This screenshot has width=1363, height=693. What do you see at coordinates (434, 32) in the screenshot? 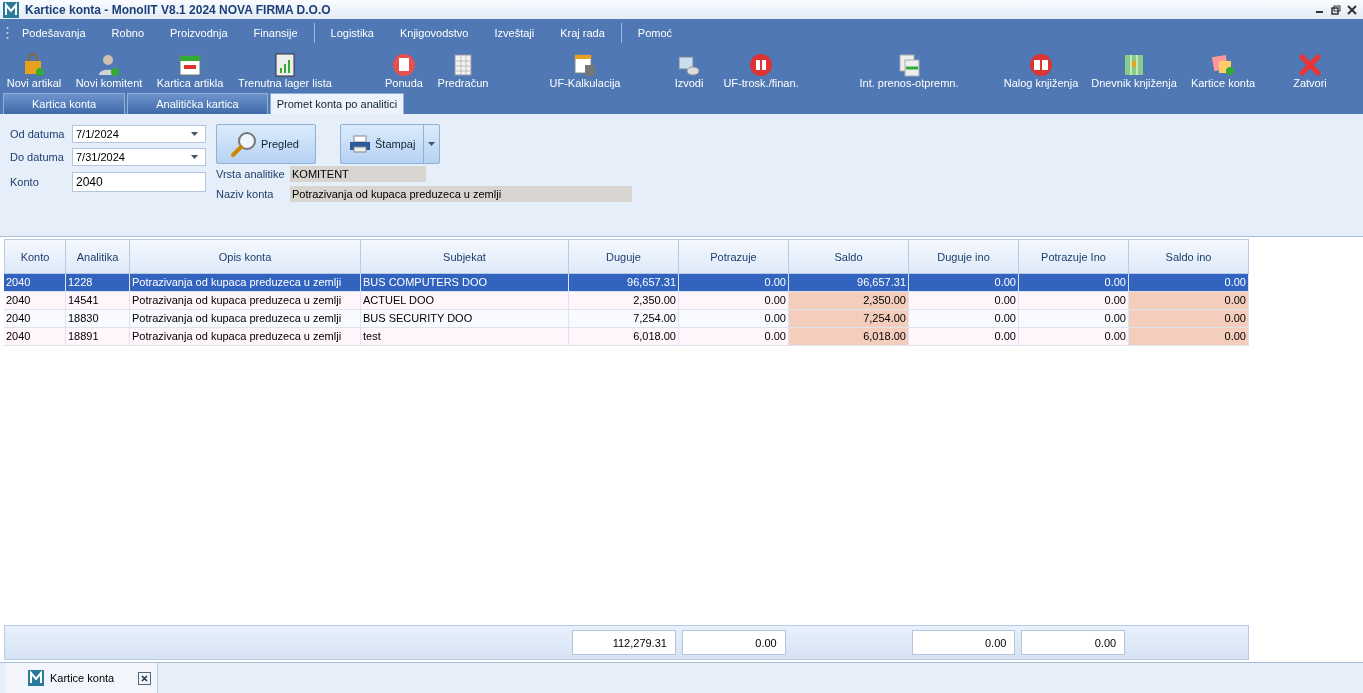
I see `menu-item: Knjigovodstvo` at bounding box center [434, 32].